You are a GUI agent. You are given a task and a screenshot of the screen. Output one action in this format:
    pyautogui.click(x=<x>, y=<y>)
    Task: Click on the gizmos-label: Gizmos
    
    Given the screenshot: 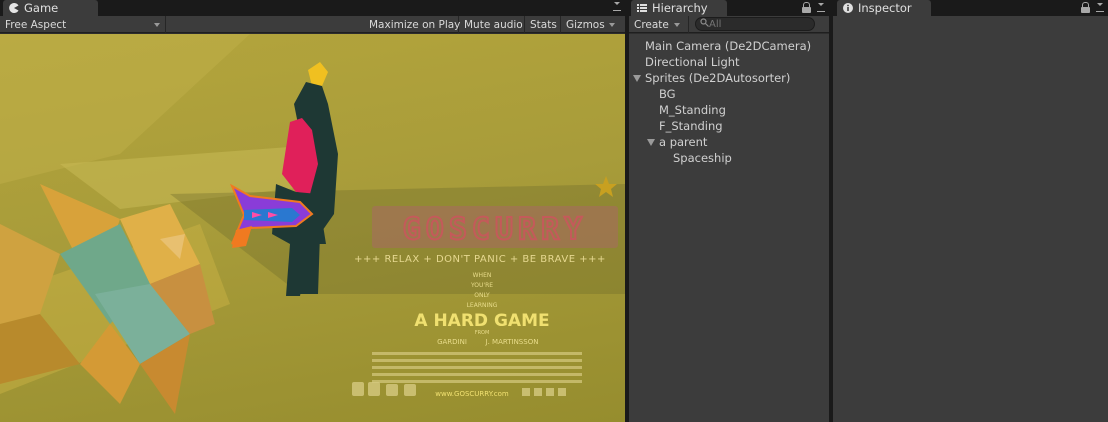 What is the action you would take?
    pyautogui.click(x=585, y=24)
    